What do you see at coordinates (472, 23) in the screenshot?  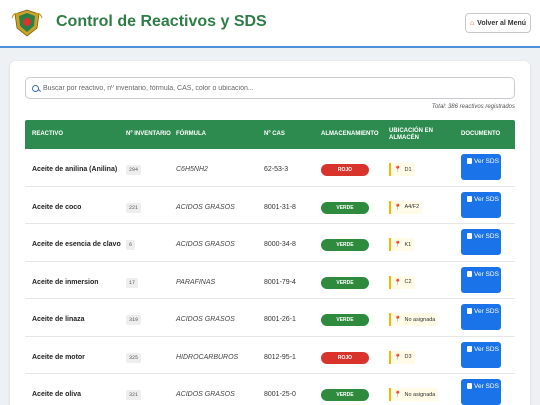 I see `home-icon: ⌂` at bounding box center [472, 23].